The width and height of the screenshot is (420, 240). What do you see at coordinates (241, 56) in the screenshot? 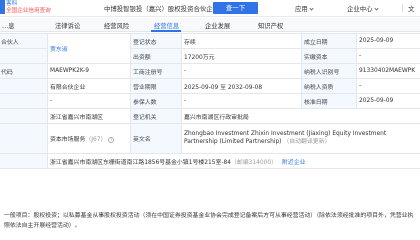
I see `cell-value: 17200万元` at bounding box center [241, 56].